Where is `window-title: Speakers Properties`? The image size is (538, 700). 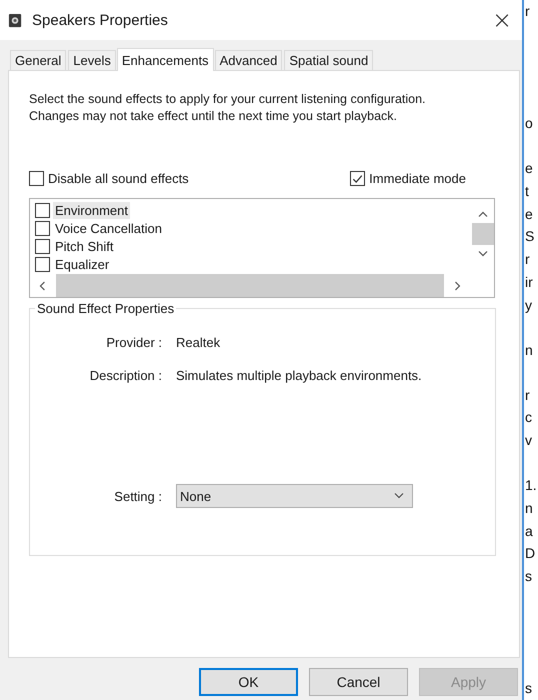
window-title: Speakers Properties is located at coordinates (100, 20).